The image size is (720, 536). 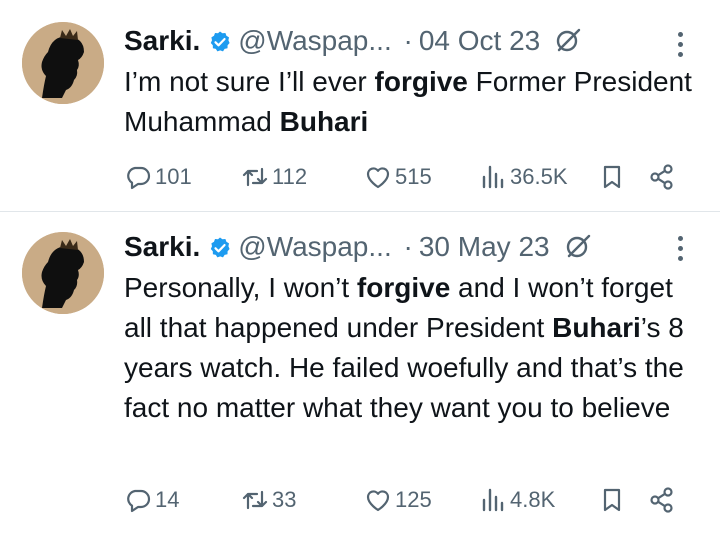 I want to click on tweet-header: Sarki. @Waspap... · 04 Oct 23, so click(x=353, y=41).